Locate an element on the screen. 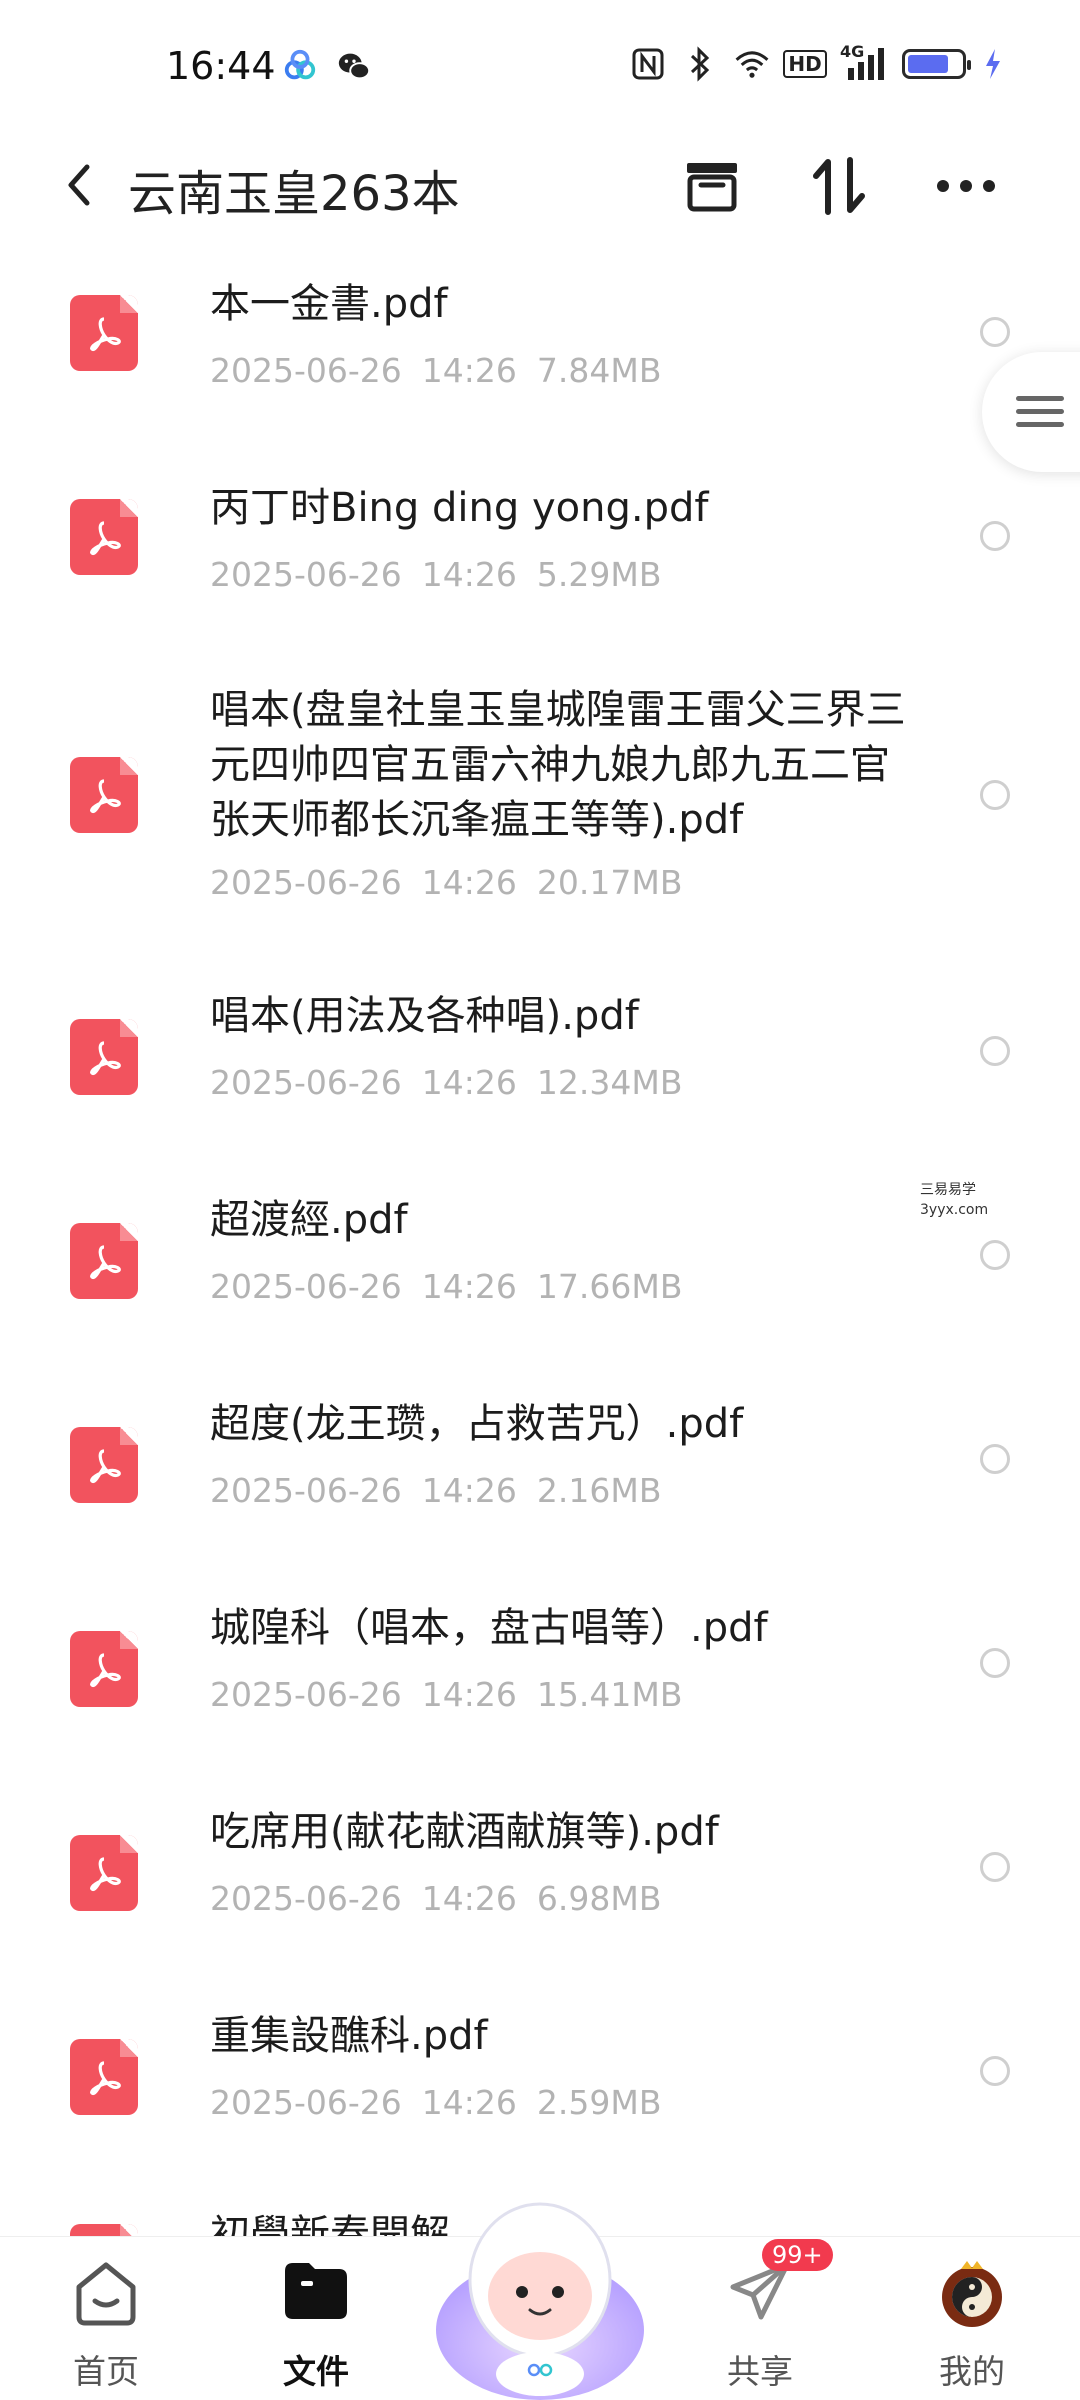  status-indicators: HD 4G is located at coordinates (817, 62).